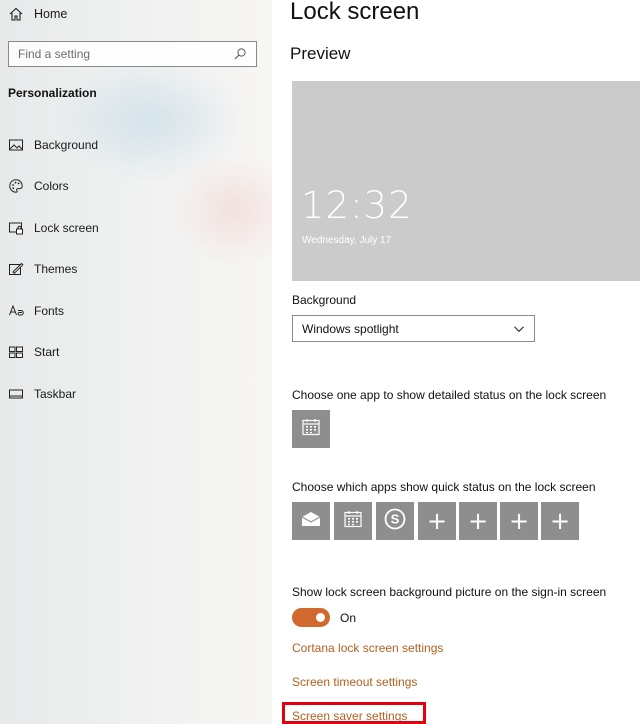  I want to click on section-title: Personalization, so click(52, 93).